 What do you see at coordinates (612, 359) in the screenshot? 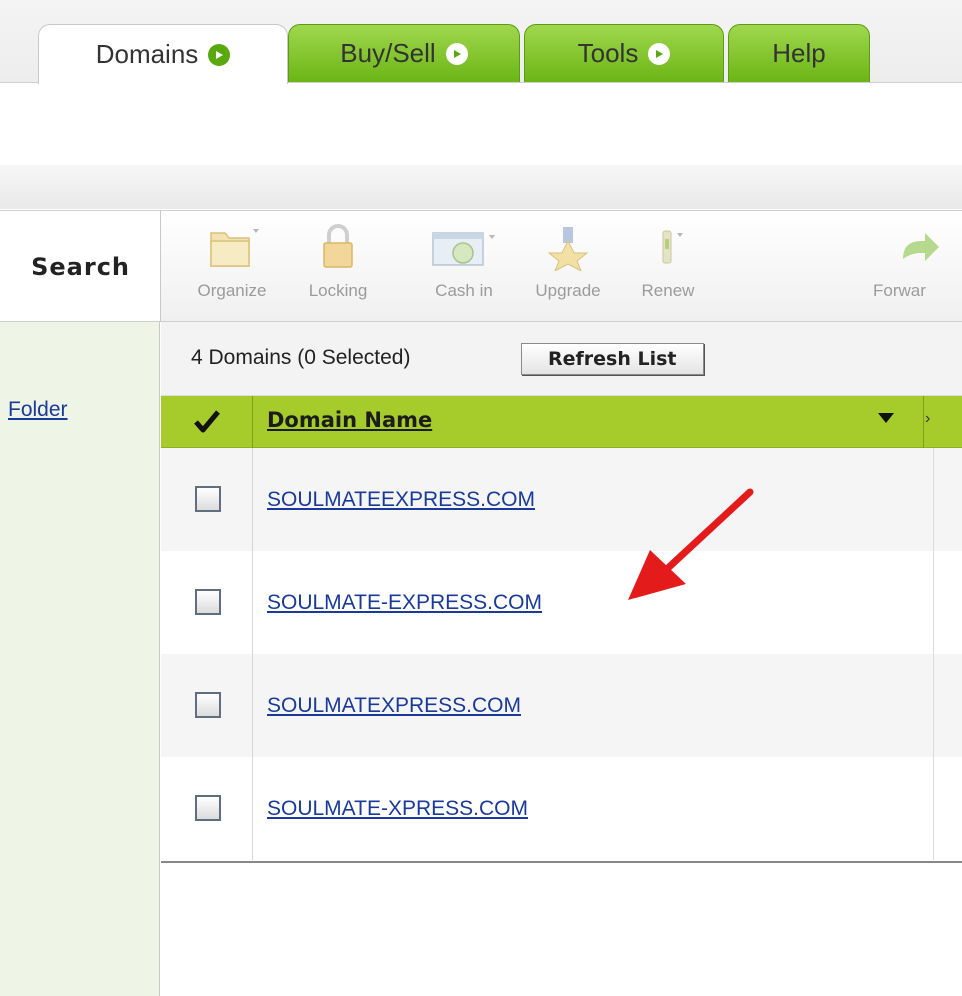
I see `refresh-list-button: Refresh List` at bounding box center [612, 359].